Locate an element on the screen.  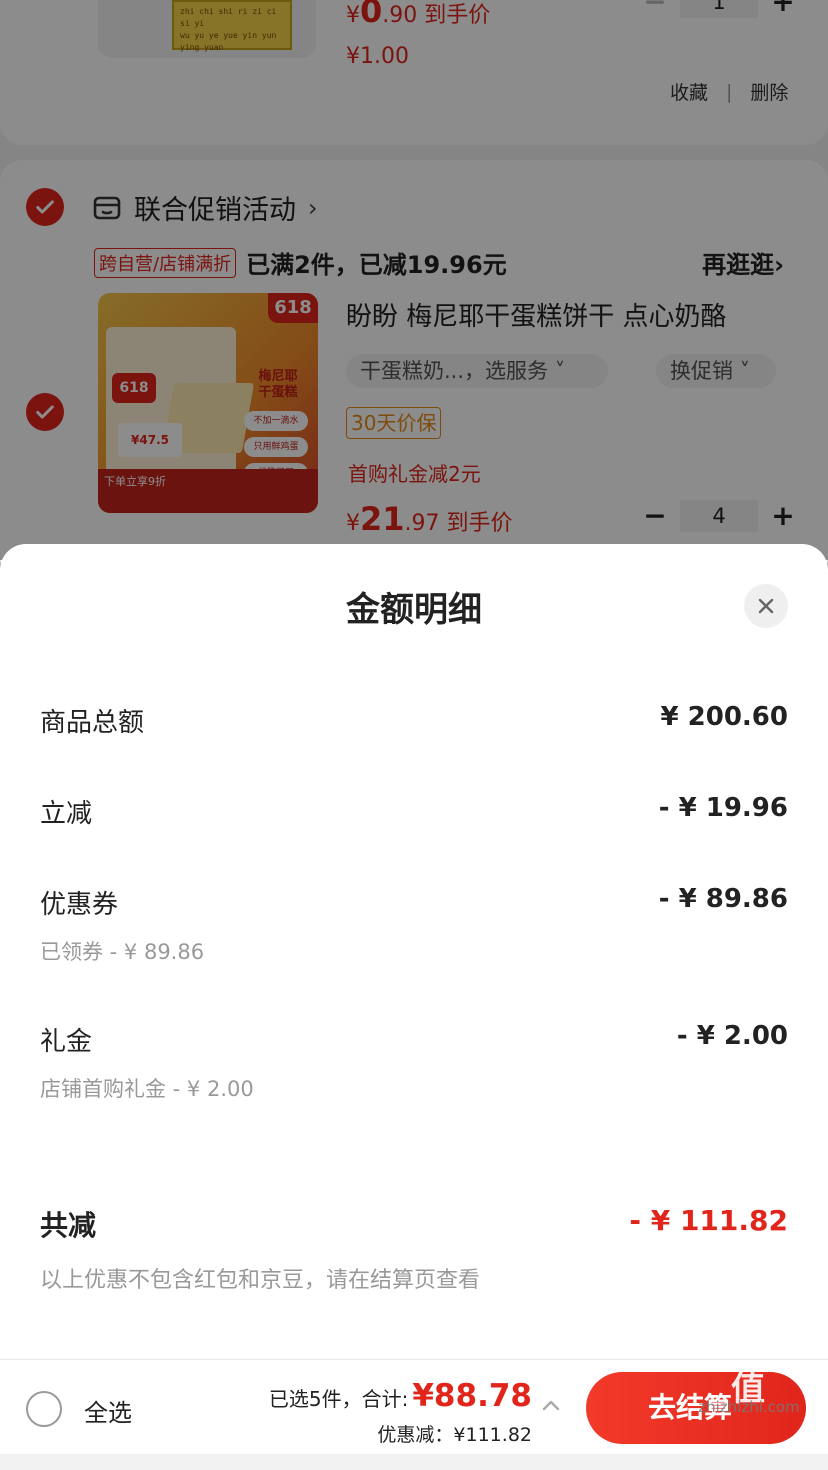
watermark-logo: 值 is located at coordinates (749, 1389).